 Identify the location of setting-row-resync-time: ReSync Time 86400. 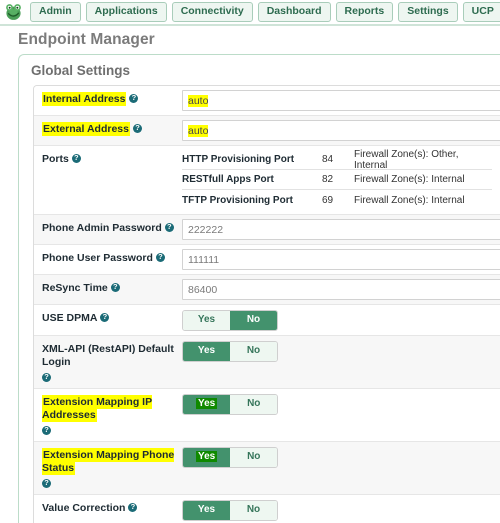
(267, 290).